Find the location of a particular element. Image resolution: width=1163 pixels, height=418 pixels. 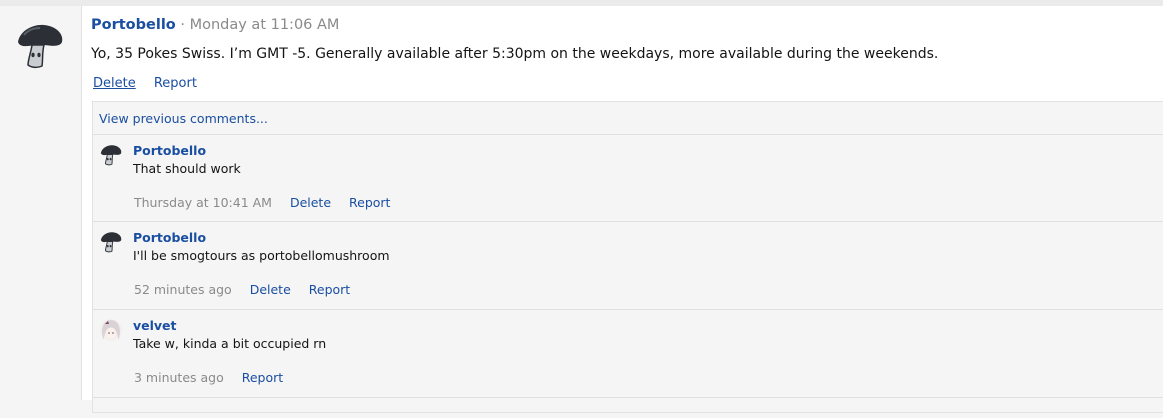

avatar-column is located at coordinates (41, 203).